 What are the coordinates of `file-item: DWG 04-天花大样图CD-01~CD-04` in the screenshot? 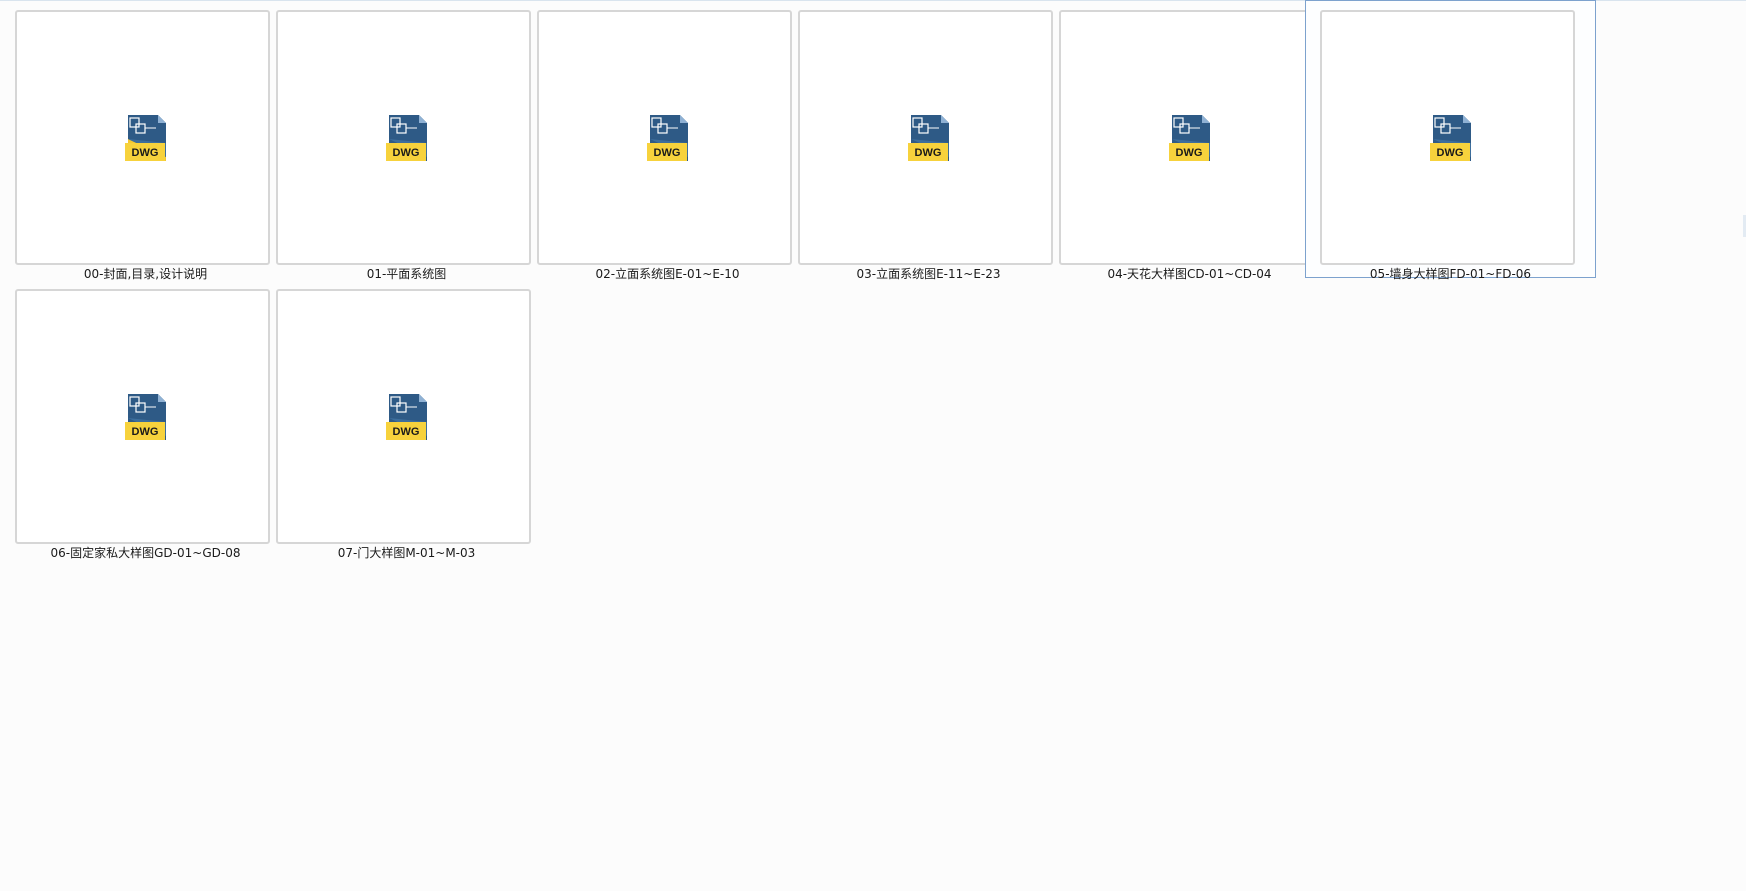 It's located at (1189, 140).